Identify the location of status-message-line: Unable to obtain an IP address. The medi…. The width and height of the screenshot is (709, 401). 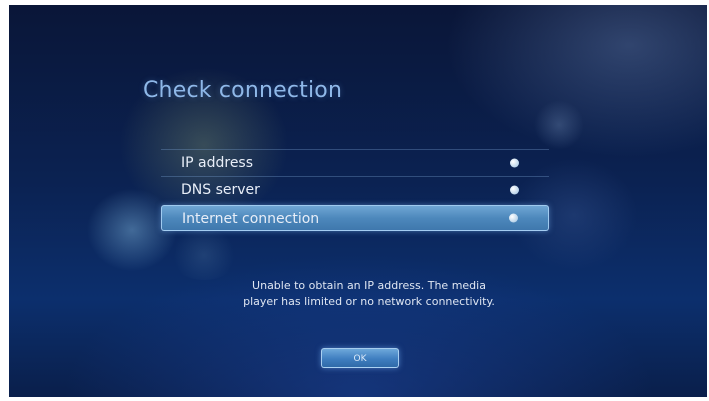
(369, 285).